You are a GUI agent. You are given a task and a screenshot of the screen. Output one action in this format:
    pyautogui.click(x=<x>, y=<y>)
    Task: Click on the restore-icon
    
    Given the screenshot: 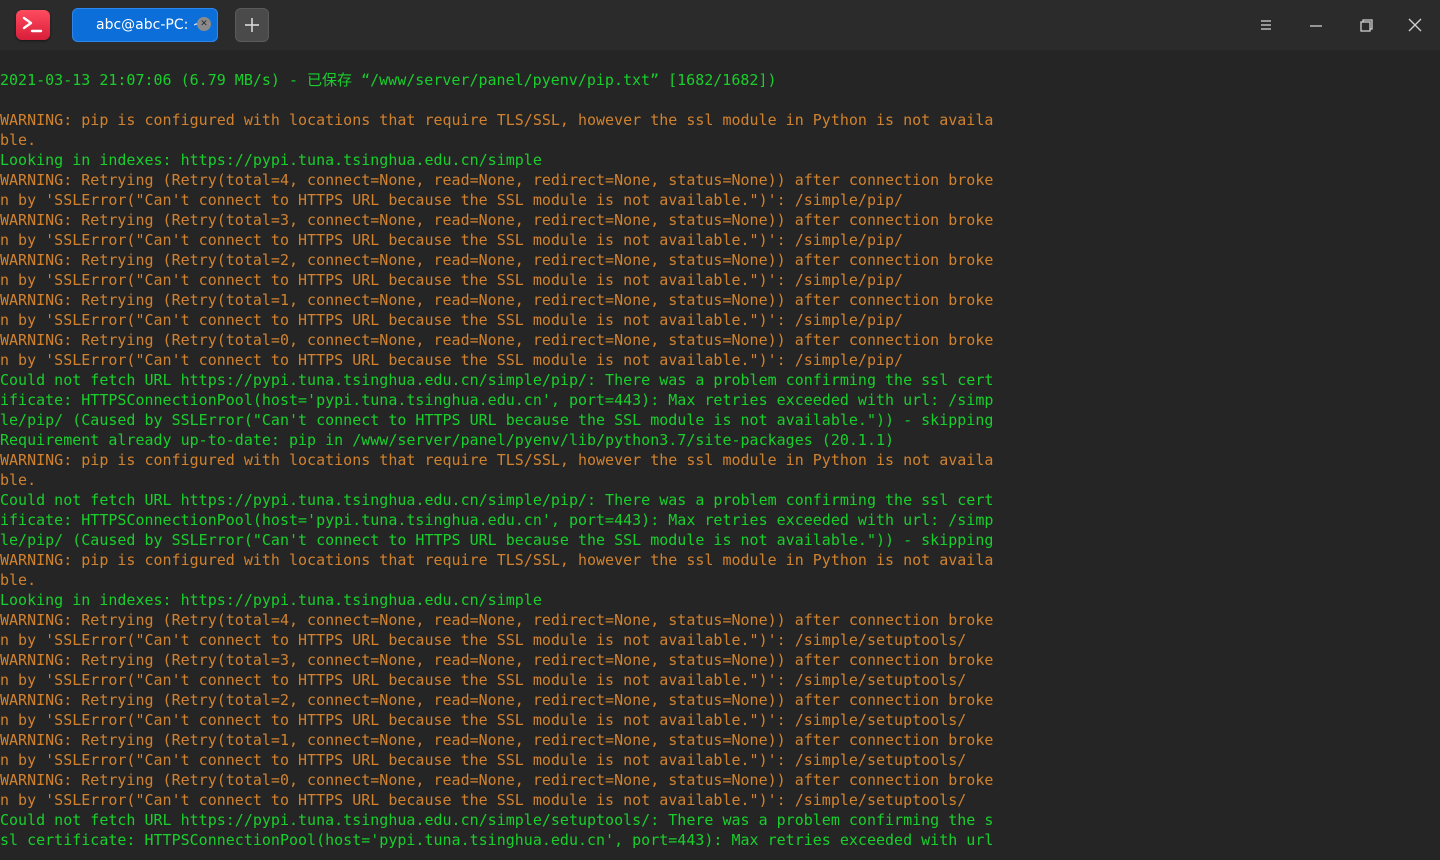 What is the action you would take?
    pyautogui.click(x=1366, y=25)
    